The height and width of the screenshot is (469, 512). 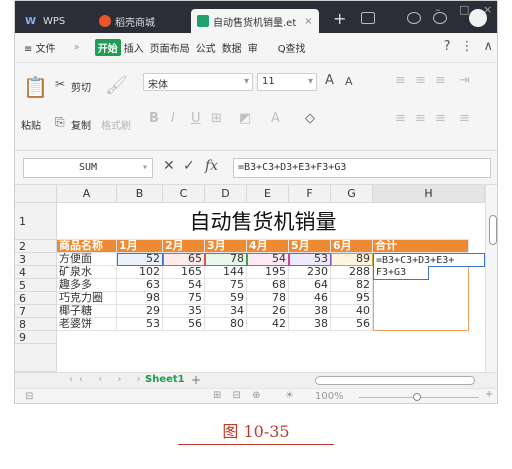 I want to click on cell-editor-line2: F3+G3, so click(x=401, y=273).